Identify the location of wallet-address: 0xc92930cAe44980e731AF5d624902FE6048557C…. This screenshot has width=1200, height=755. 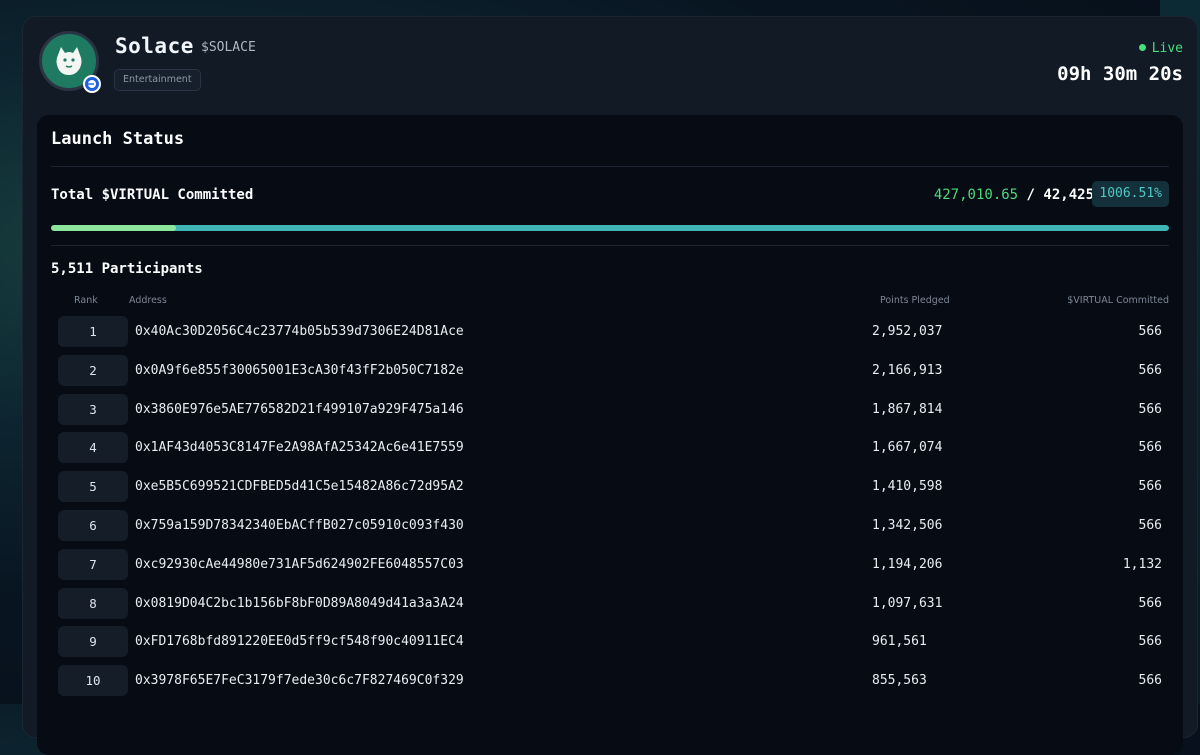
(299, 564).